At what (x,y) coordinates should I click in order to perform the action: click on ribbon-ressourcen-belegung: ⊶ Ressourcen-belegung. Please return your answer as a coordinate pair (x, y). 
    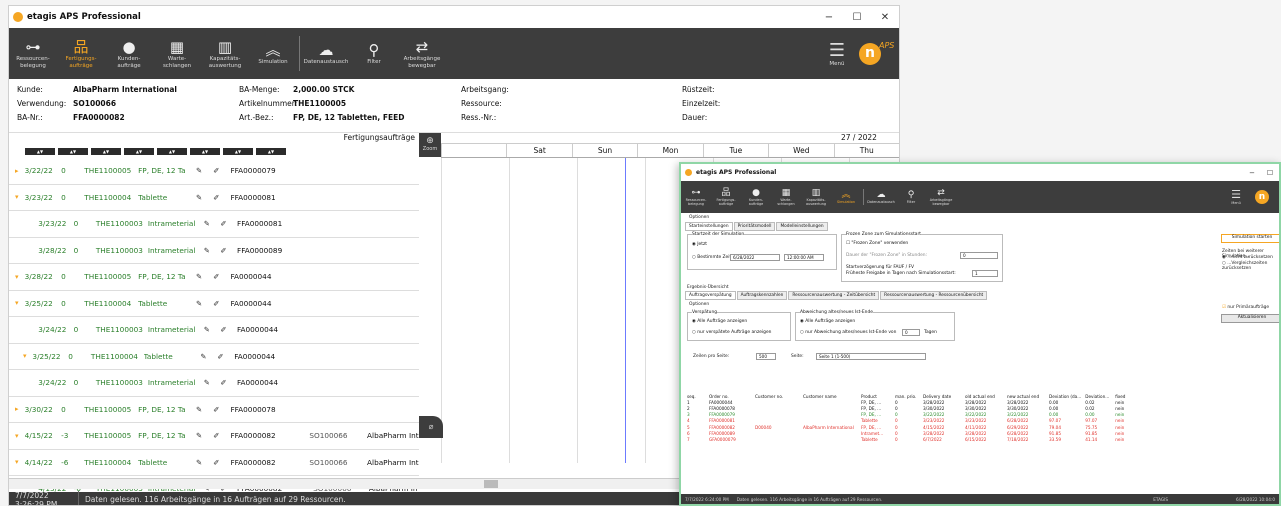
    Looking at the image, I should click on (33, 53).